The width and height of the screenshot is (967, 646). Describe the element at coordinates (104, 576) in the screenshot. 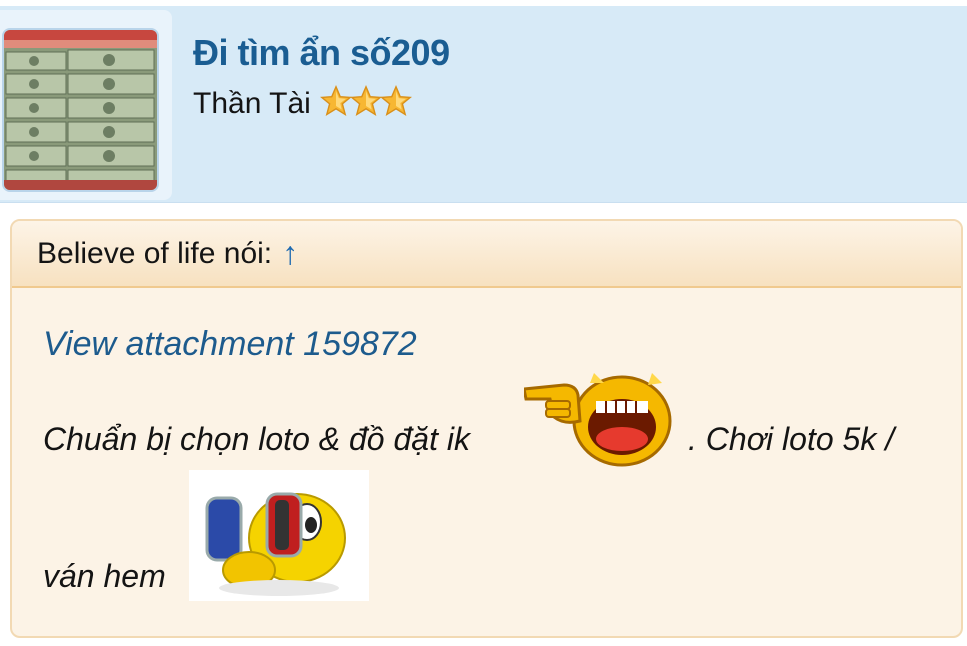

I see `quote-text-line2: ván hem` at that location.